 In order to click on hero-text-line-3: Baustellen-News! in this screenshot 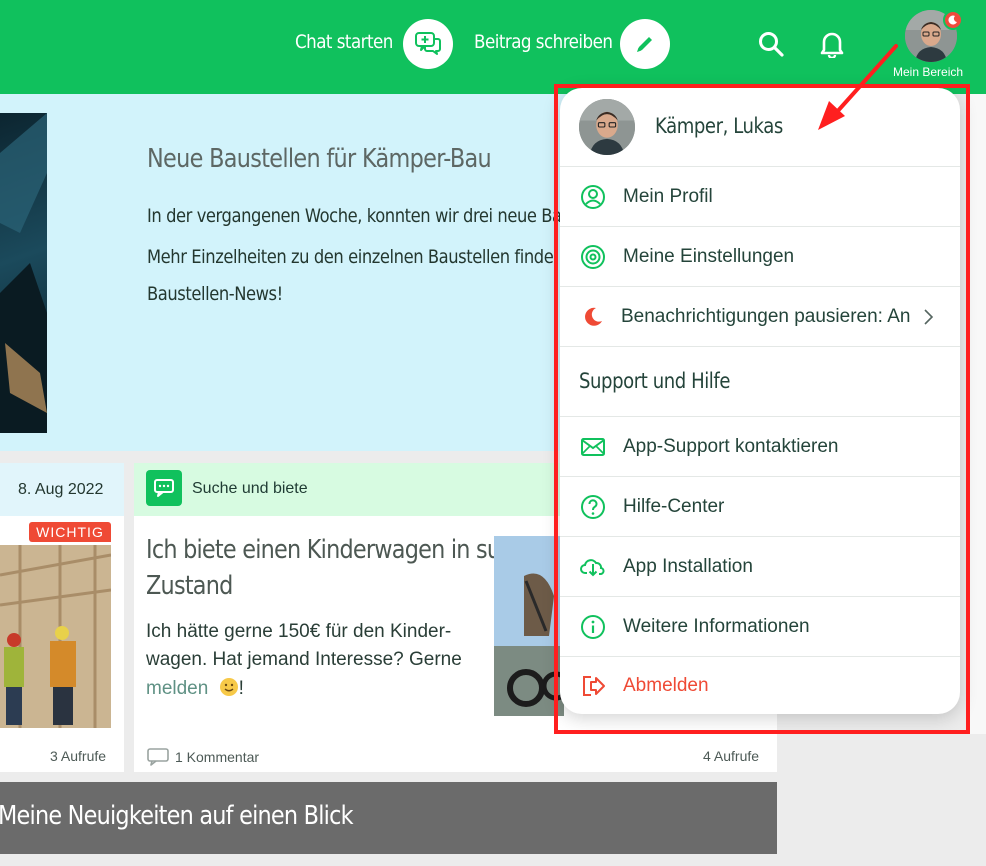, I will do `click(215, 294)`.